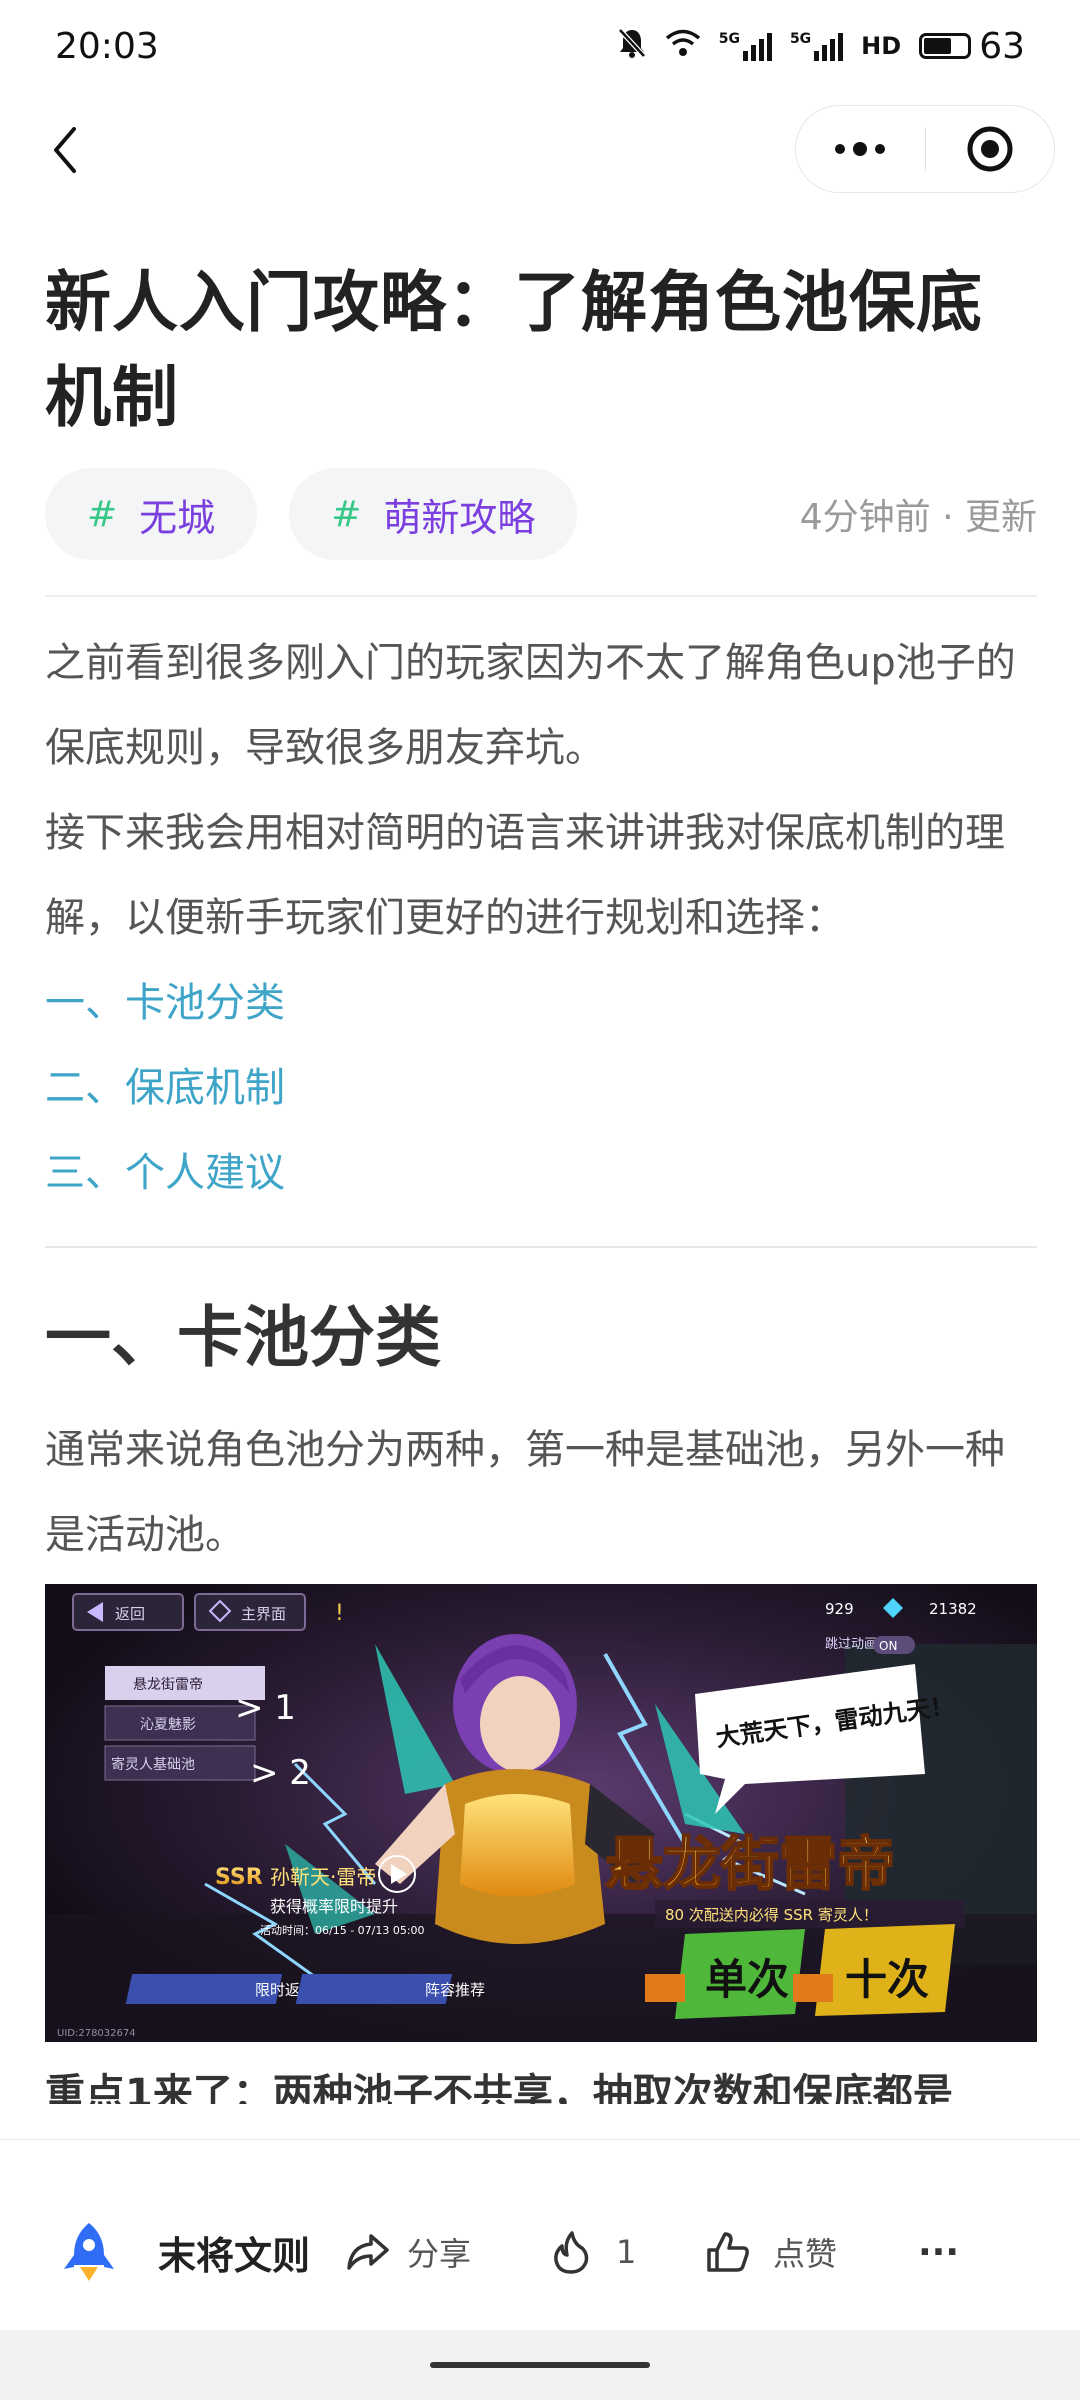 This screenshot has height=2400, width=1080. I want to click on back-arrow-icon, so click(65, 150).